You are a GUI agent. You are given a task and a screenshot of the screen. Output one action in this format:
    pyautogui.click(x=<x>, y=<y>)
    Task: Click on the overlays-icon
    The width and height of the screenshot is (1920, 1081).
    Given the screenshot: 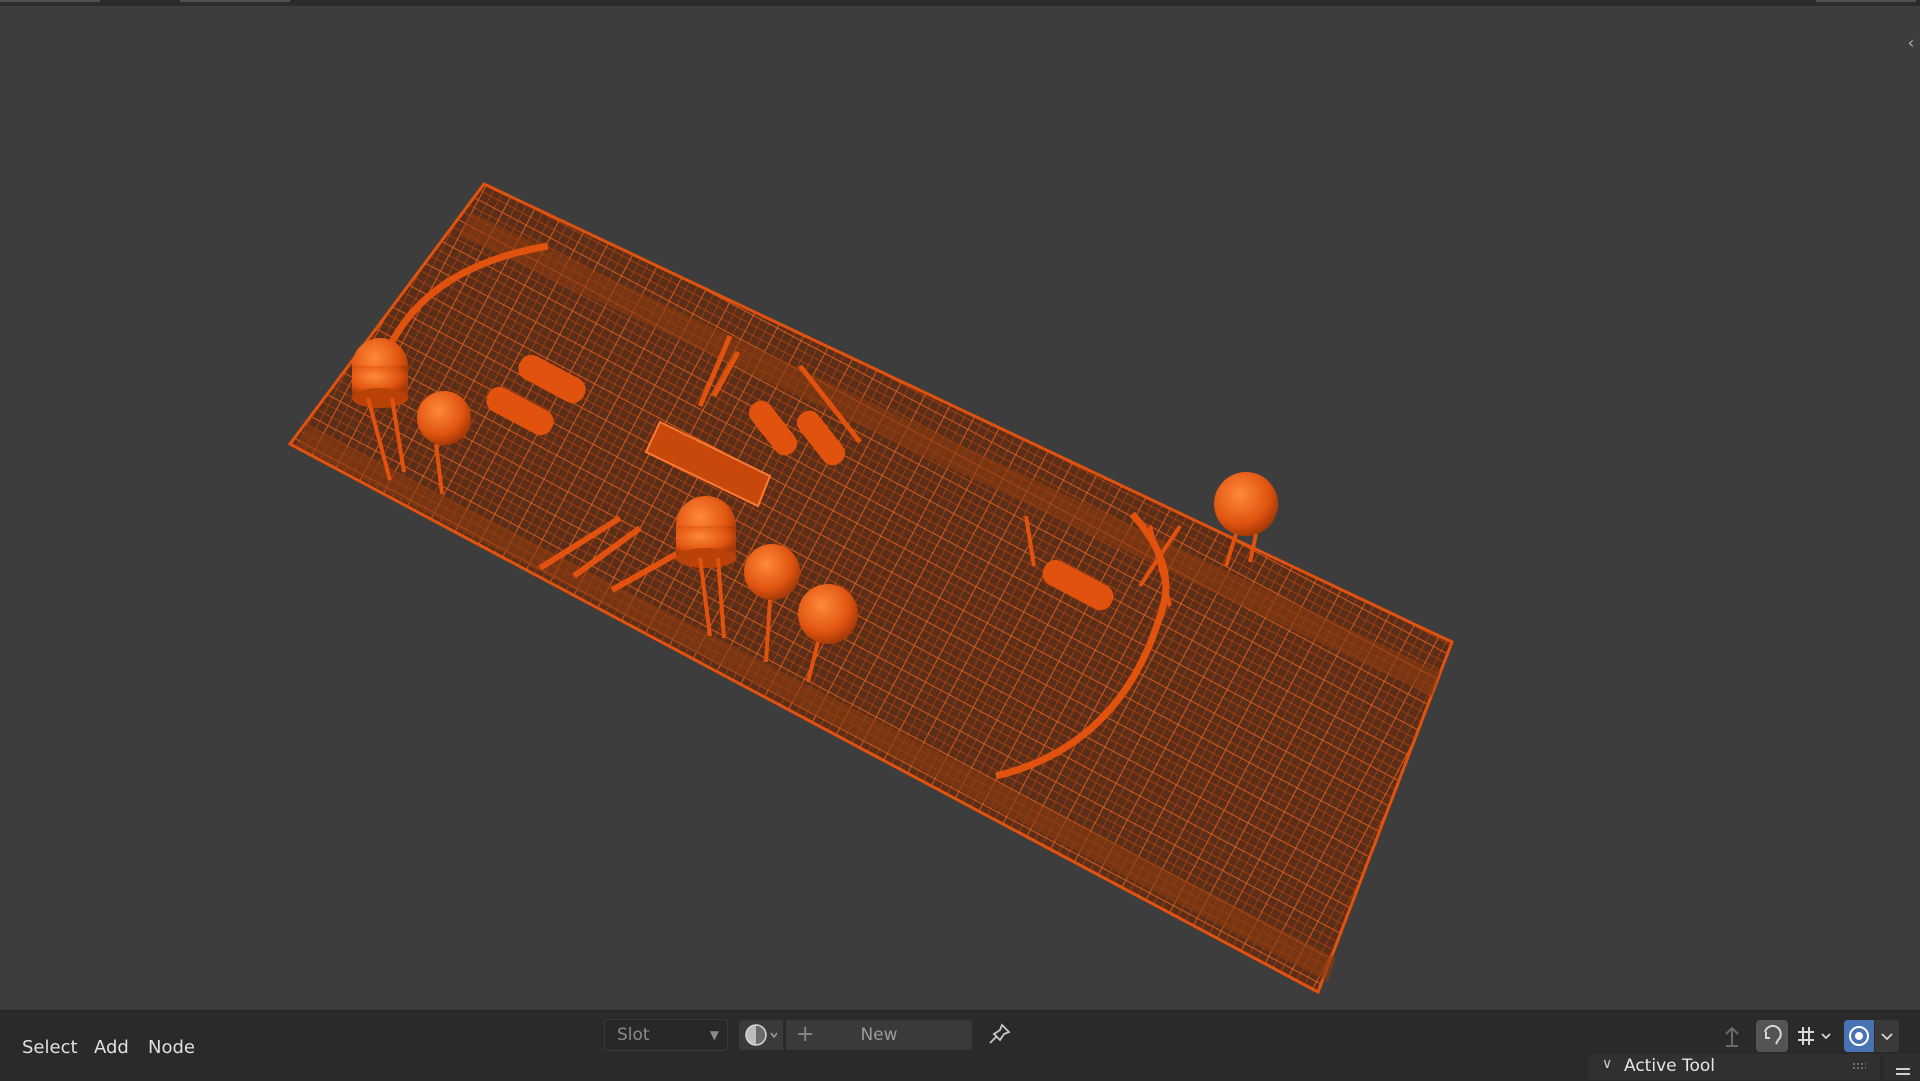 What is the action you would take?
    pyautogui.click(x=1859, y=1036)
    